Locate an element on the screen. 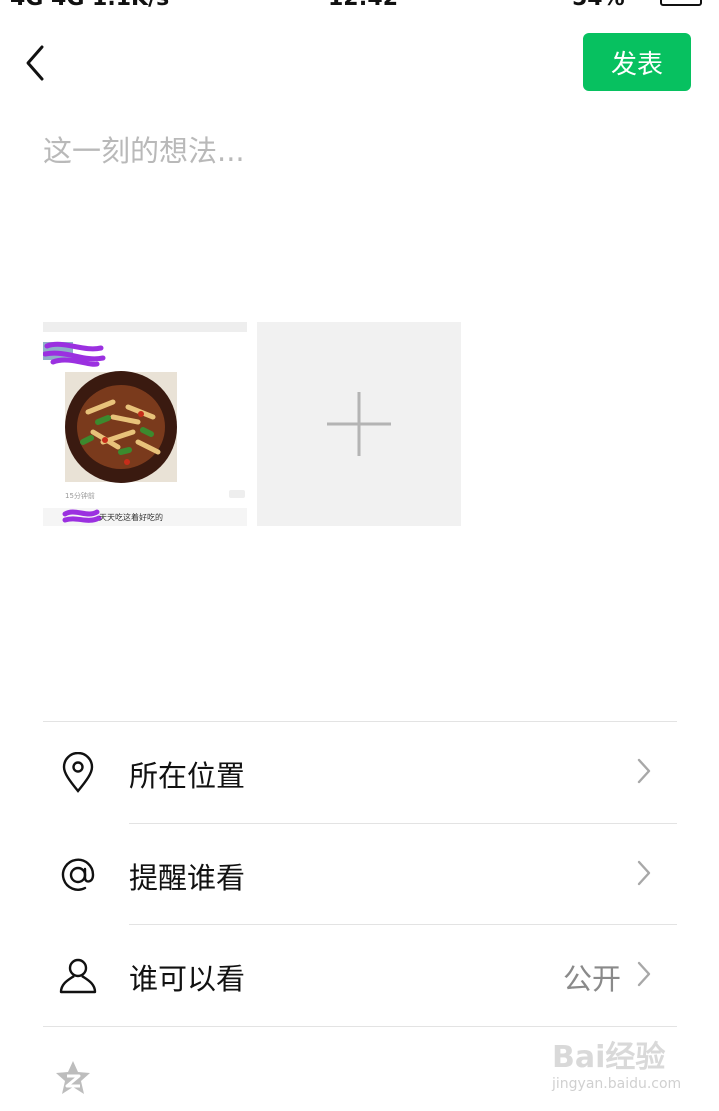 Image resolution: width=719 pixels, height=1111 pixels. plus-icon is located at coordinates (359, 424).